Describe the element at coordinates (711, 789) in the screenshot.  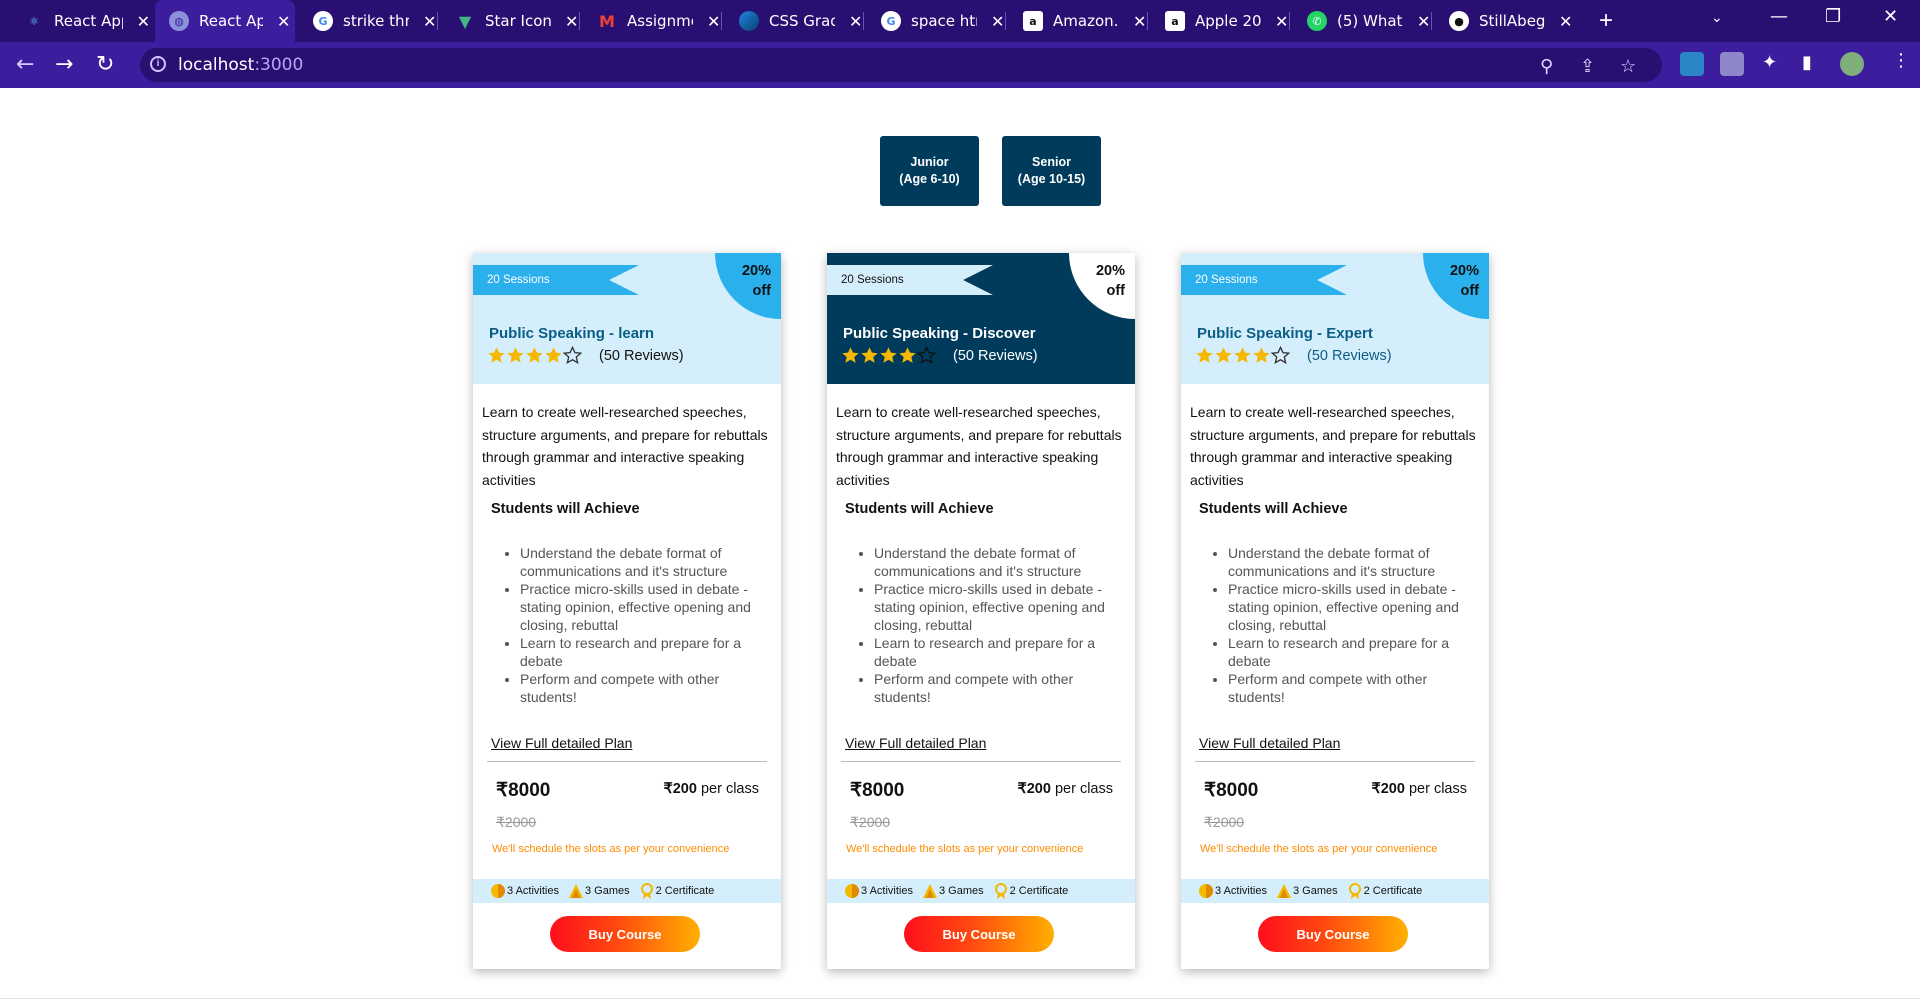
I see `per-class-price: ₹200 per class` at that location.